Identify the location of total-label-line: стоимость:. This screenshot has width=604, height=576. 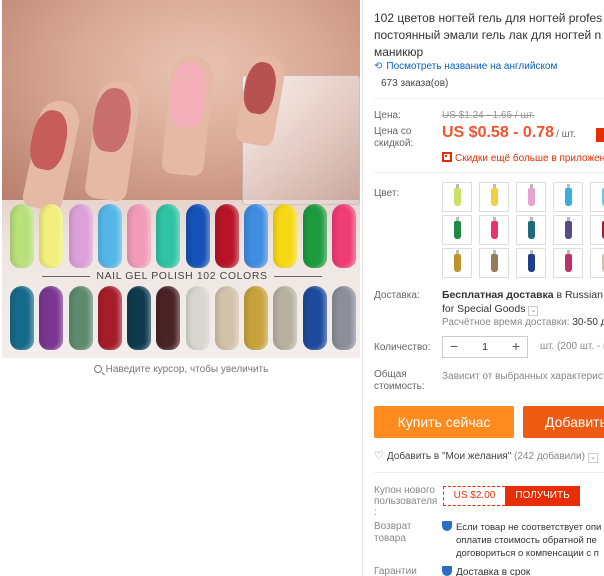
(399, 386).